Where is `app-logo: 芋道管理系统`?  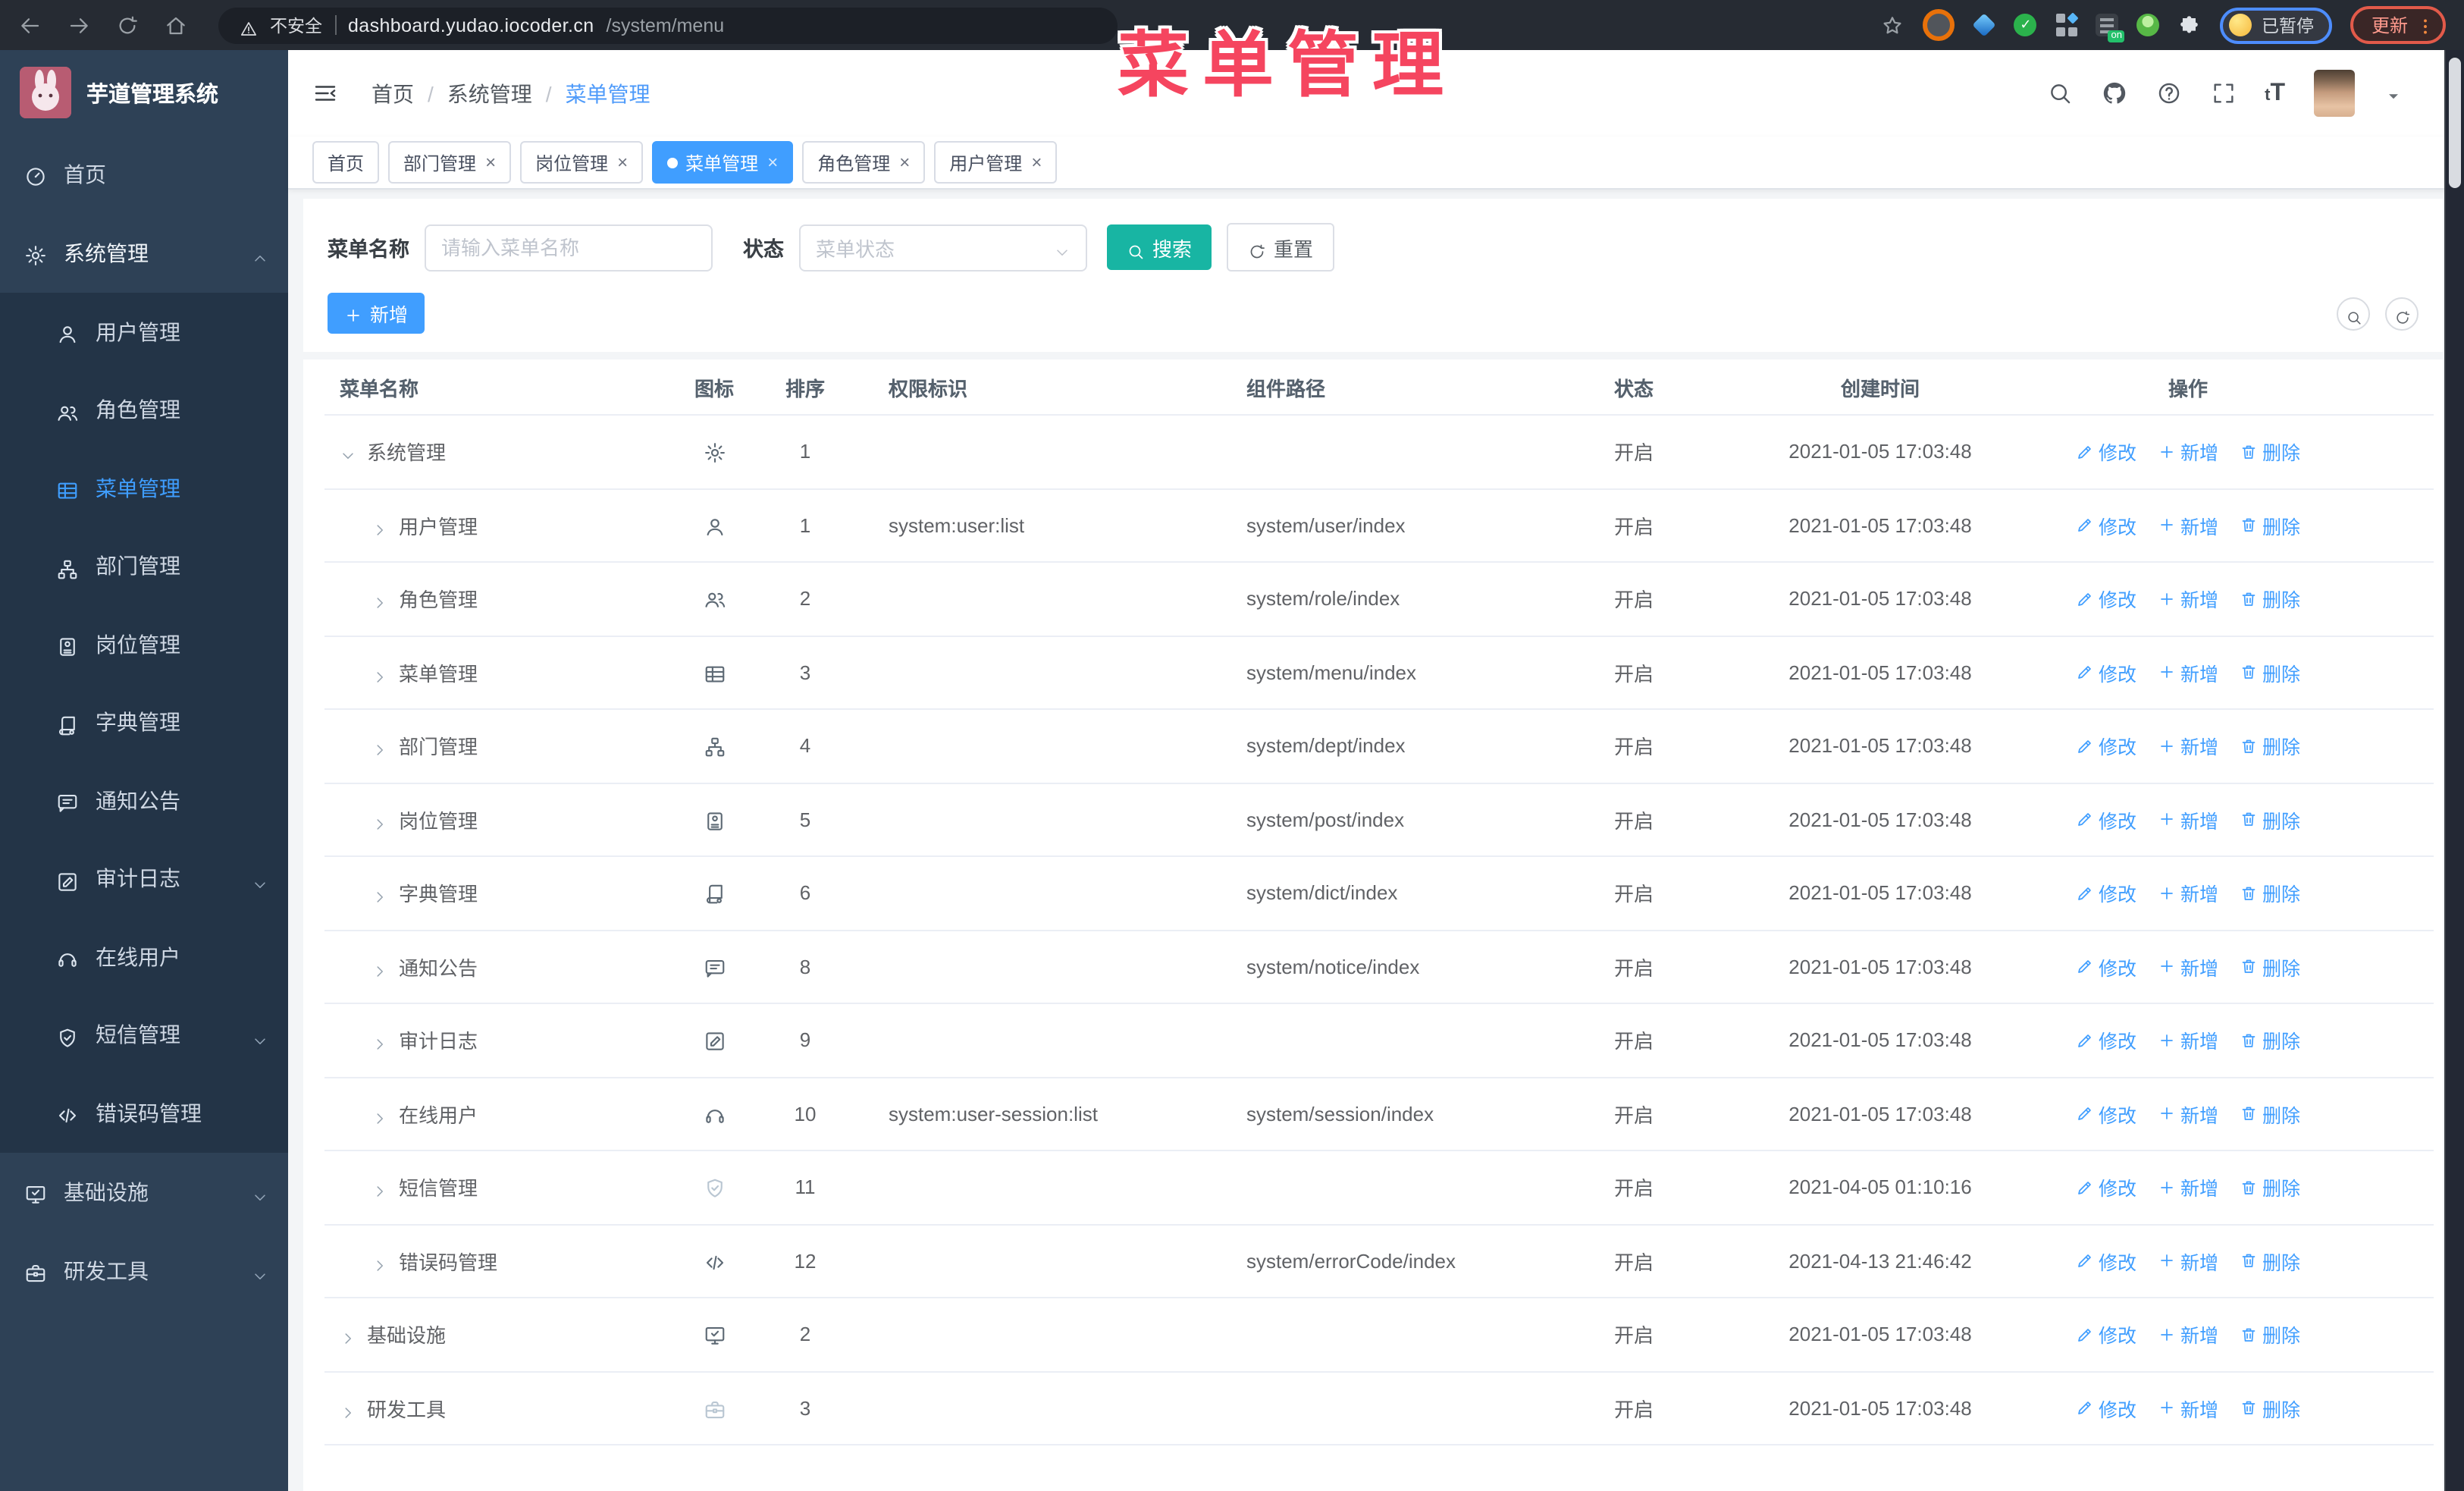 app-logo: 芋道管理系统 is located at coordinates (144, 92).